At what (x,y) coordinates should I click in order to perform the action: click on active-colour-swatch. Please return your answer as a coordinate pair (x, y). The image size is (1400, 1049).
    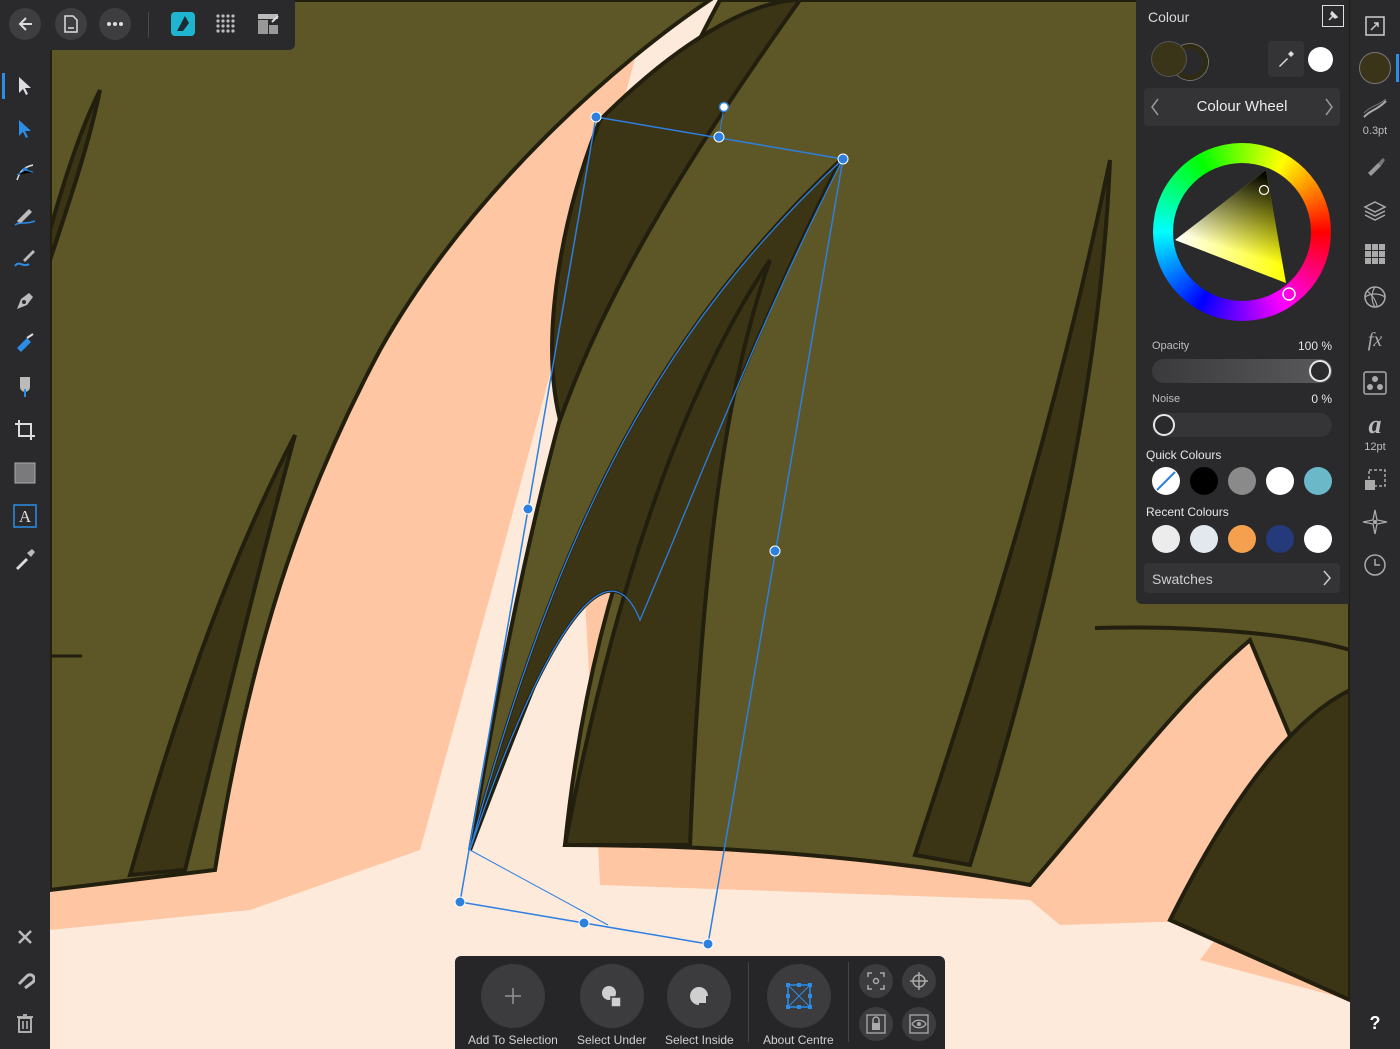
    Looking at the image, I should click on (1375, 68).